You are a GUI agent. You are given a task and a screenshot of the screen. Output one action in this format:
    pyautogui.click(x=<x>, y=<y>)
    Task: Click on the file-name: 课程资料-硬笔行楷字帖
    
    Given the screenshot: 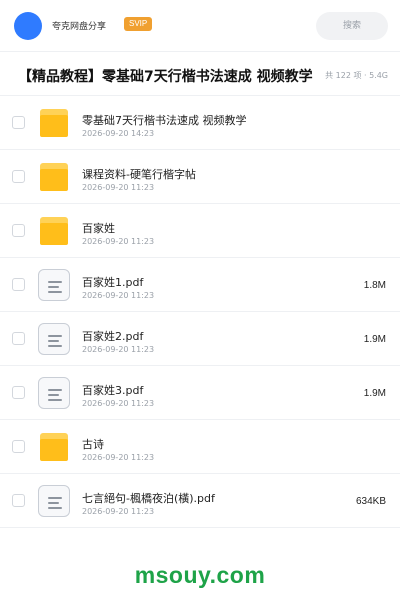 What is the action you would take?
    pyautogui.click(x=139, y=174)
    